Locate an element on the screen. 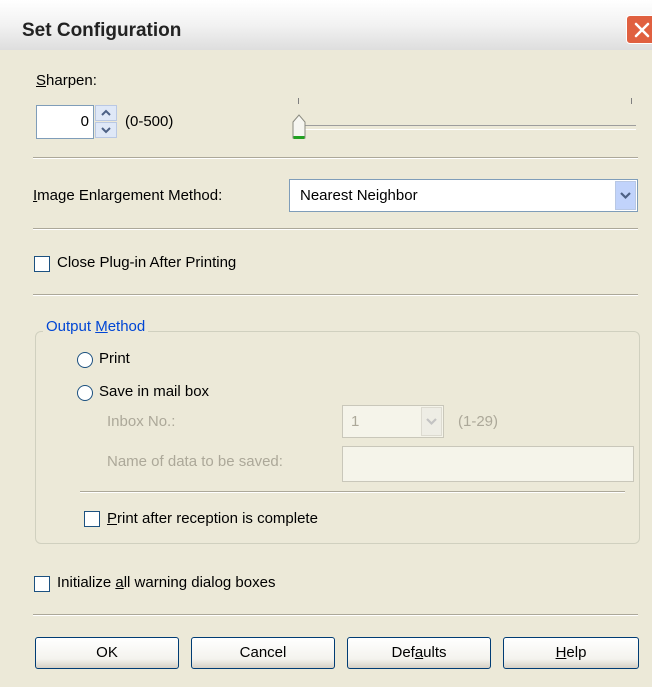 Image resolution: width=652 pixels, height=687 pixels. ok-button: OK is located at coordinates (107, 653).